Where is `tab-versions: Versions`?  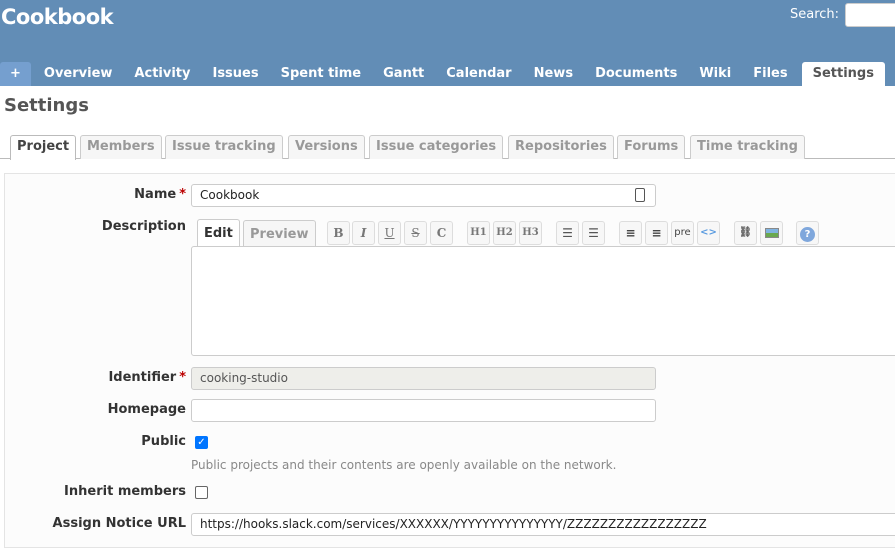
tab-versions: Versions is located at coordinates (326, 147).